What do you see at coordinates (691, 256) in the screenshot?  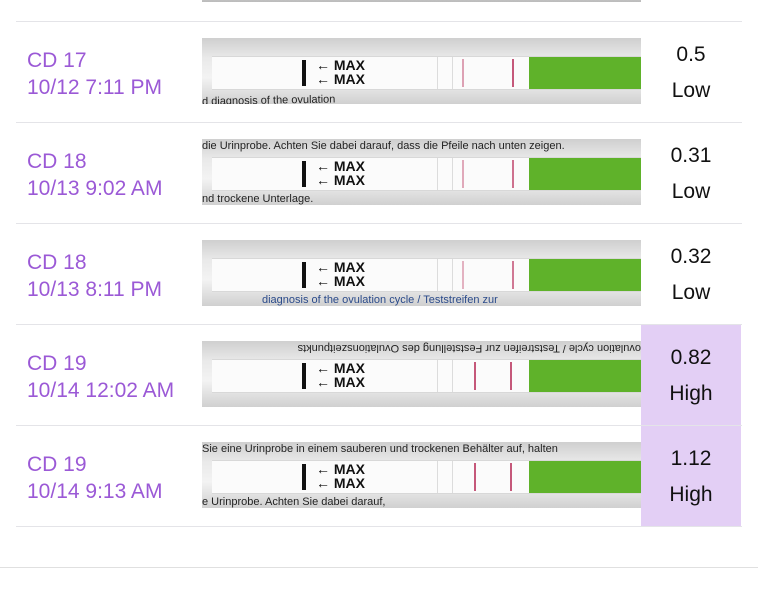 I see `lh-ratio: 0.32` at bounding box center [691, 256].